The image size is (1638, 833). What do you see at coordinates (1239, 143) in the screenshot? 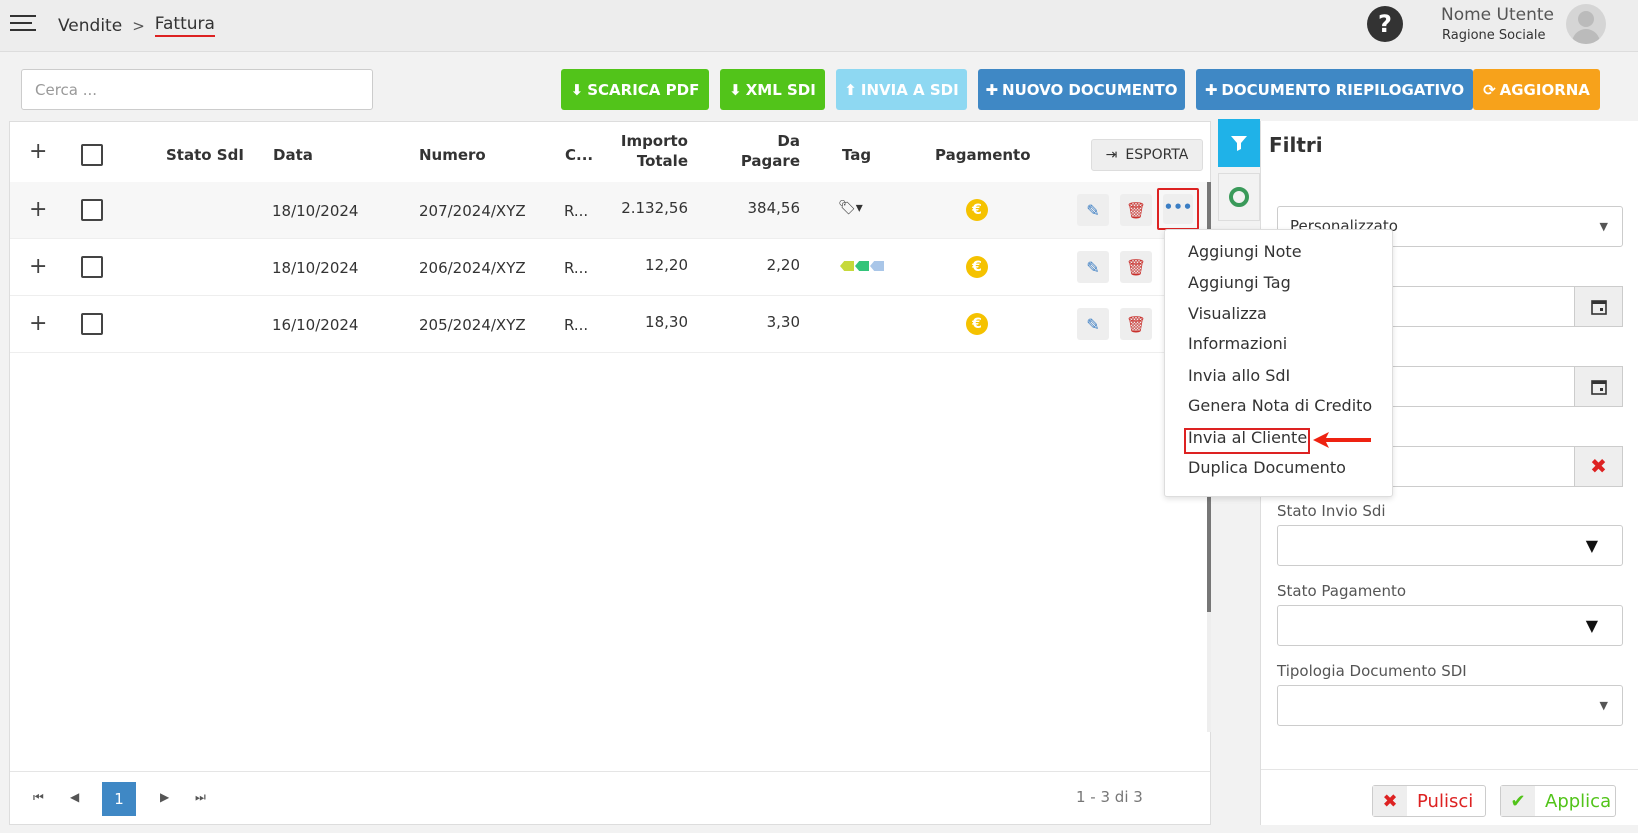
I see `filter-tab` at bounding box center [1239, 143].